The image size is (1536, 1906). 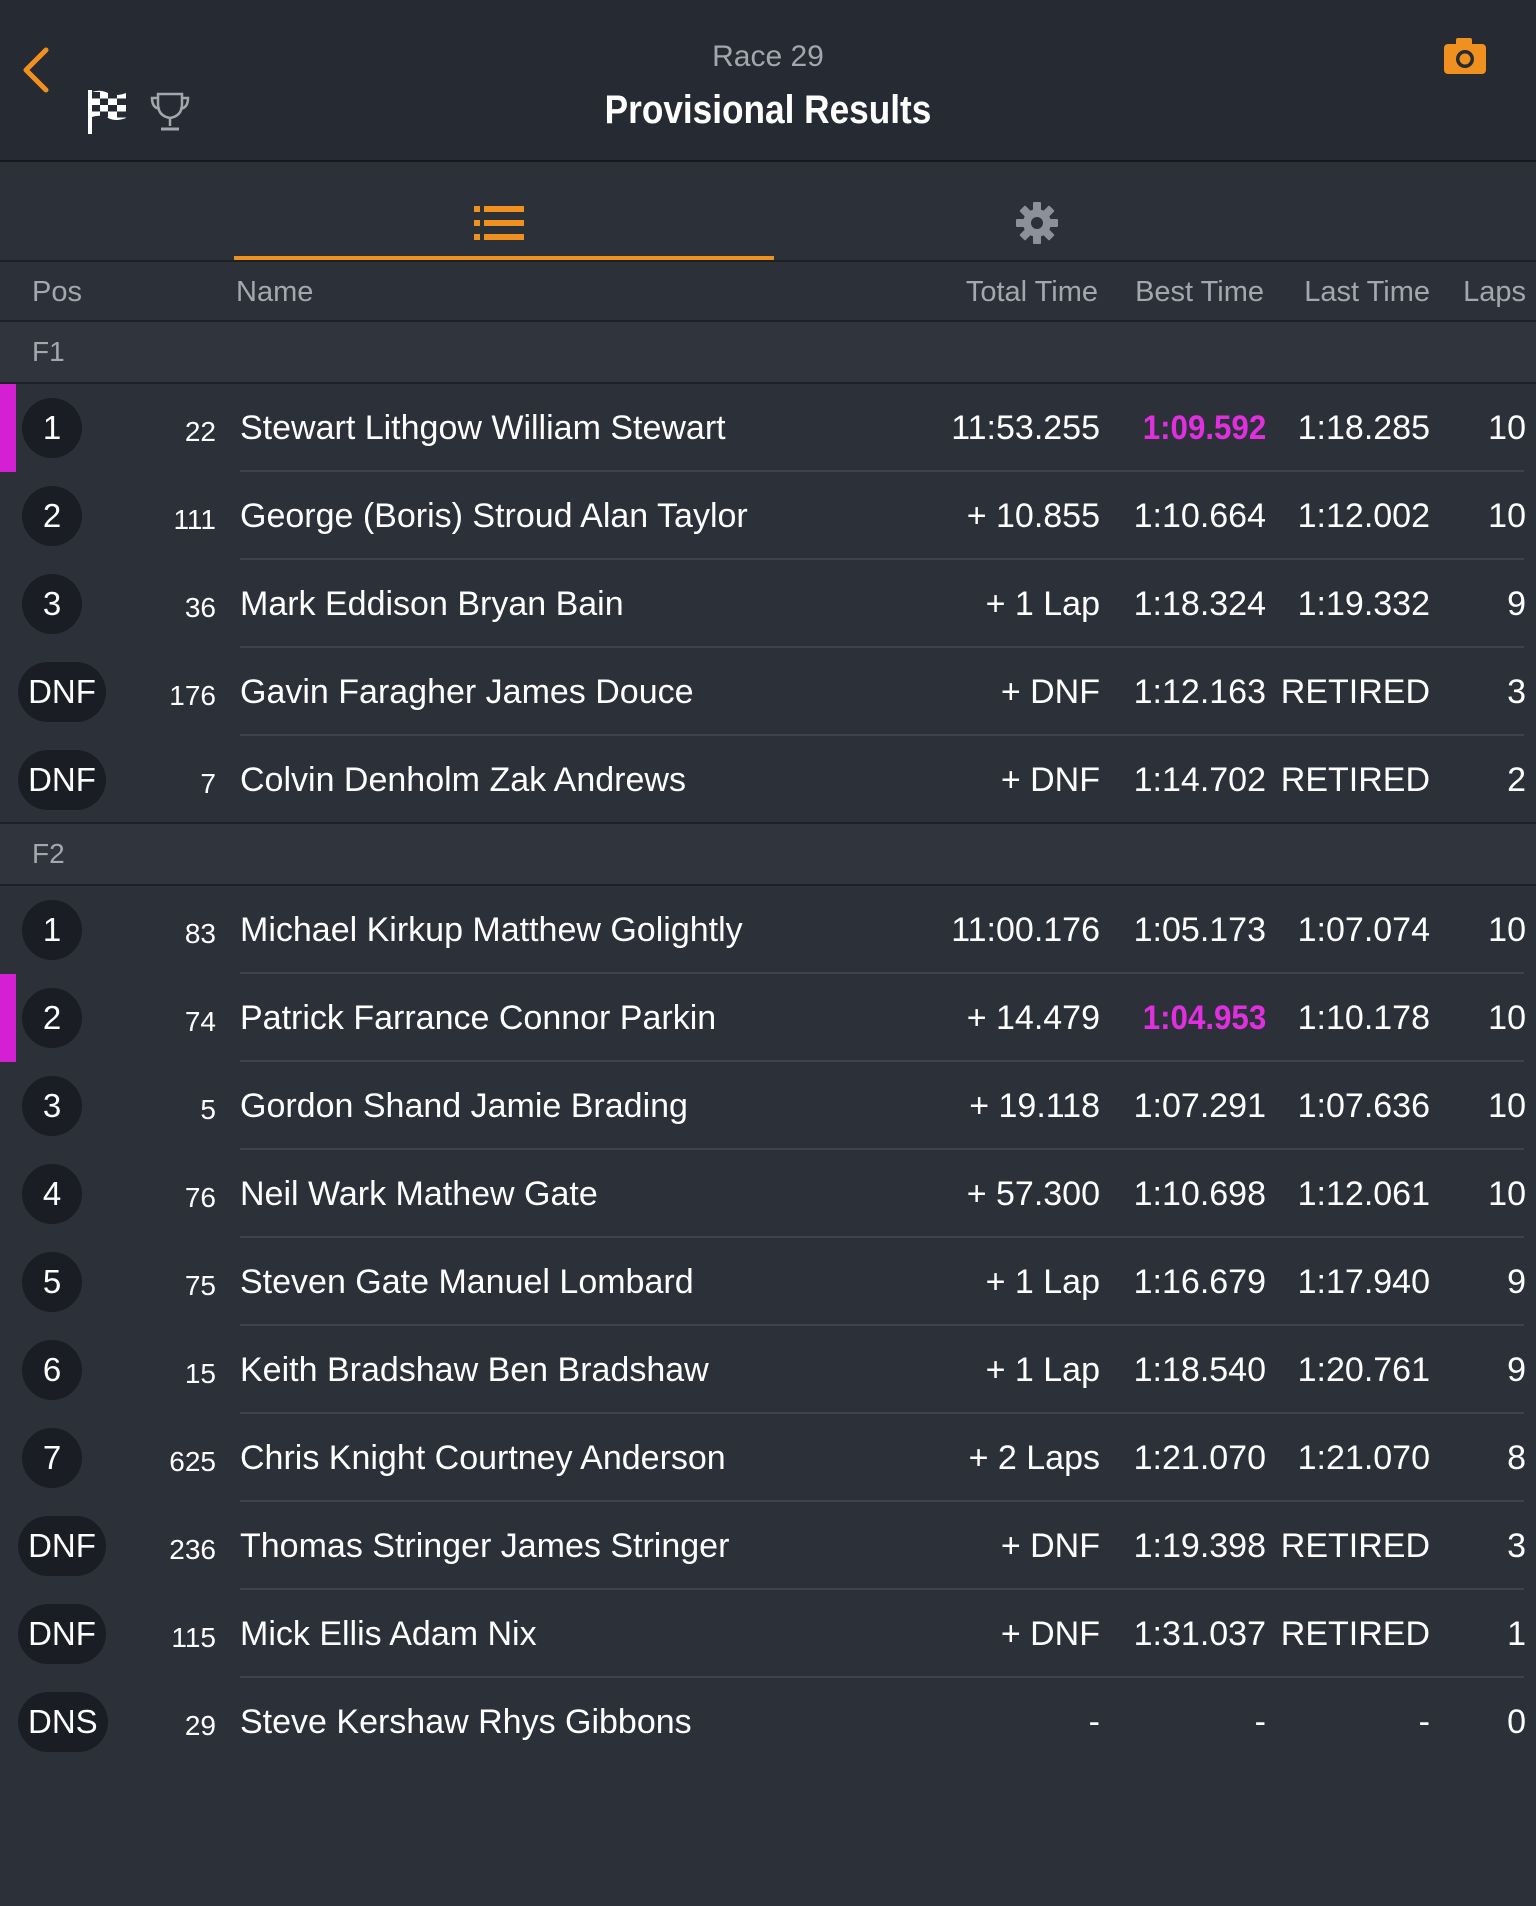 What do you see at coordinates (1516, 1458) in the screenshot?
I see `laps-count: 8` at bounding box center [1516, 1458].